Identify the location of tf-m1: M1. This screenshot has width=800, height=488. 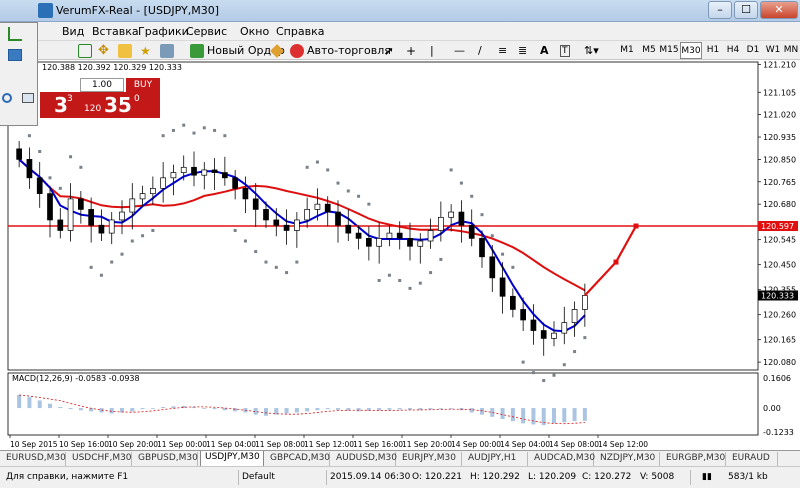
(627, 50).